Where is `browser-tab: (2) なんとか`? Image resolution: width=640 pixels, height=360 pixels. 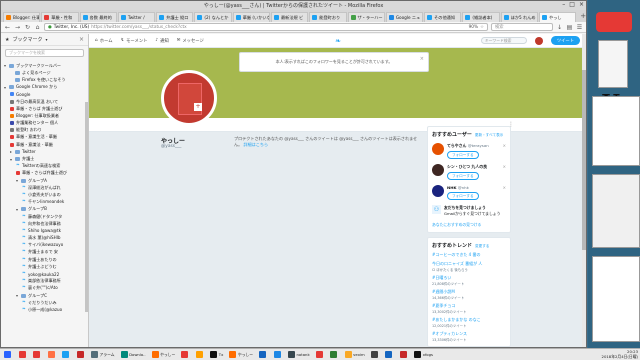 browser-tab: (2) なんとか is located at coordinates (213, 17).